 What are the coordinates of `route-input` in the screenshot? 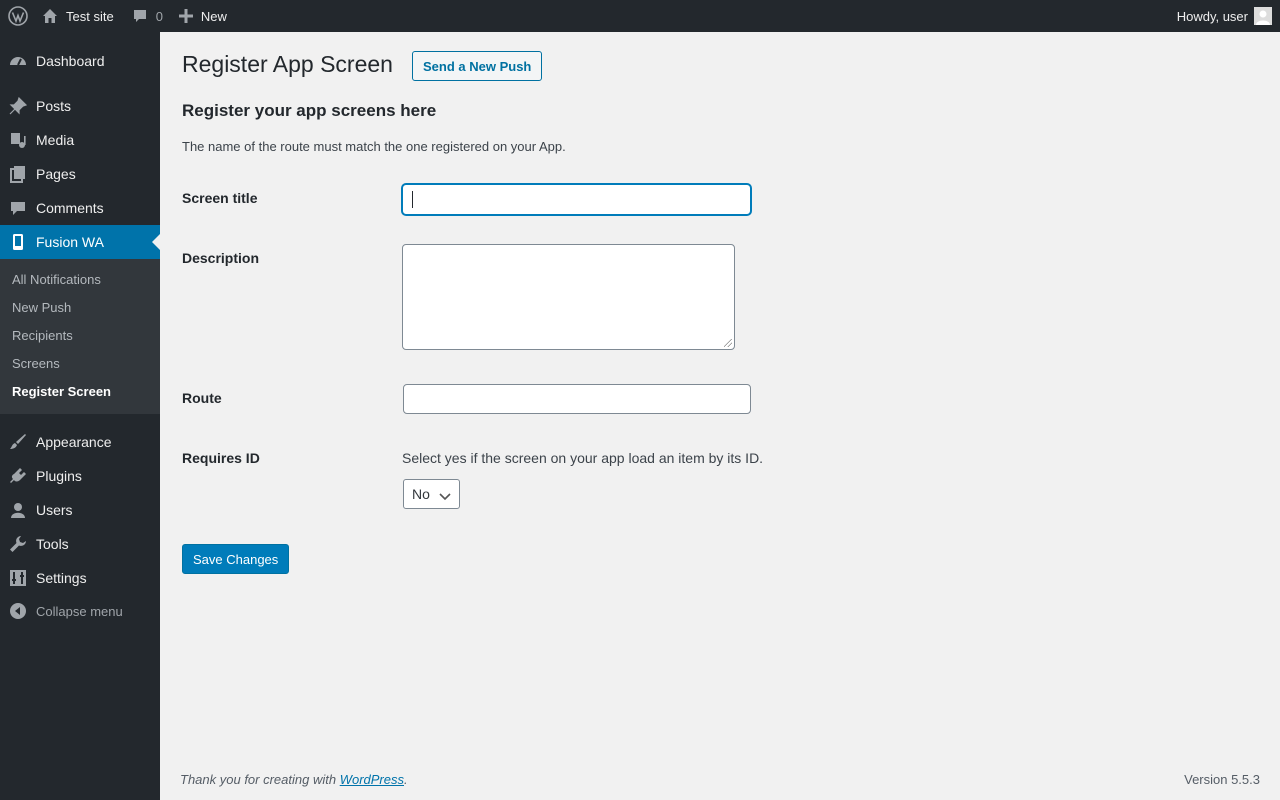 It's located at (577, 399).